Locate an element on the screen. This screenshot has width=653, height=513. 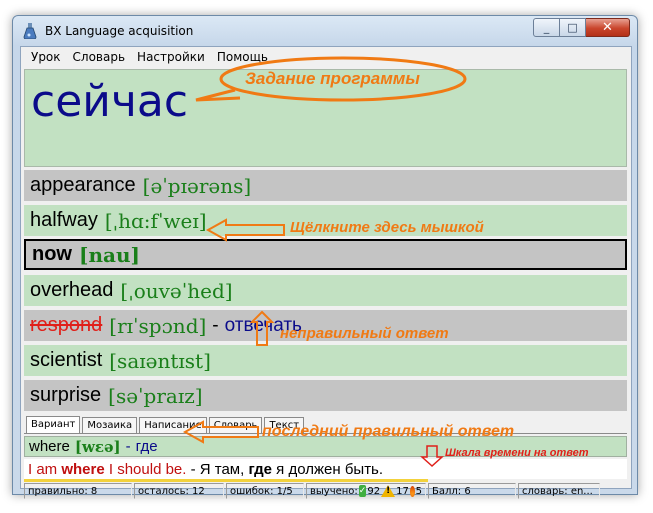
option-row-7: surprise [səˈpraɪz] is located at coordinates (325, 395).